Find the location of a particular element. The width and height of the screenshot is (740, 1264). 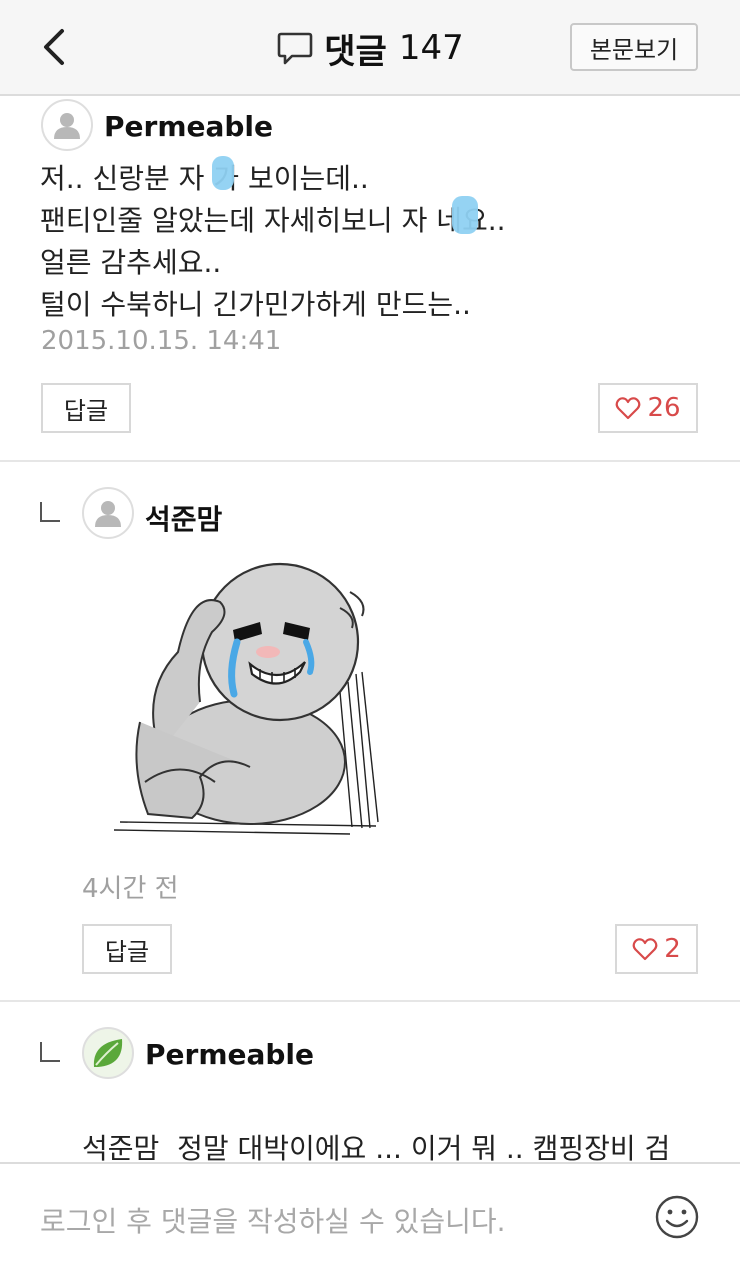

comment-count: 147 is located at coordinates (431, 48).